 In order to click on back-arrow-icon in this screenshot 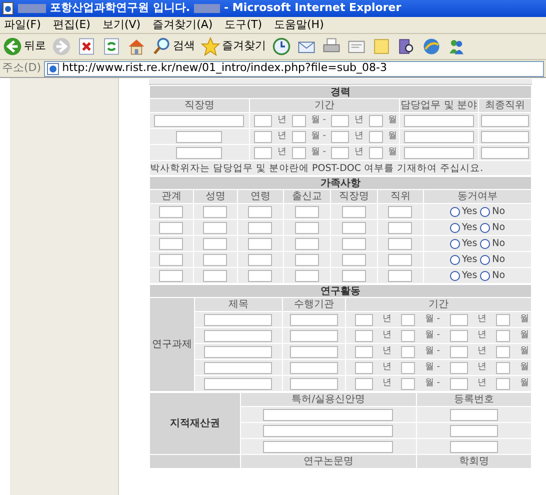, I will do `click(12, 46)`.